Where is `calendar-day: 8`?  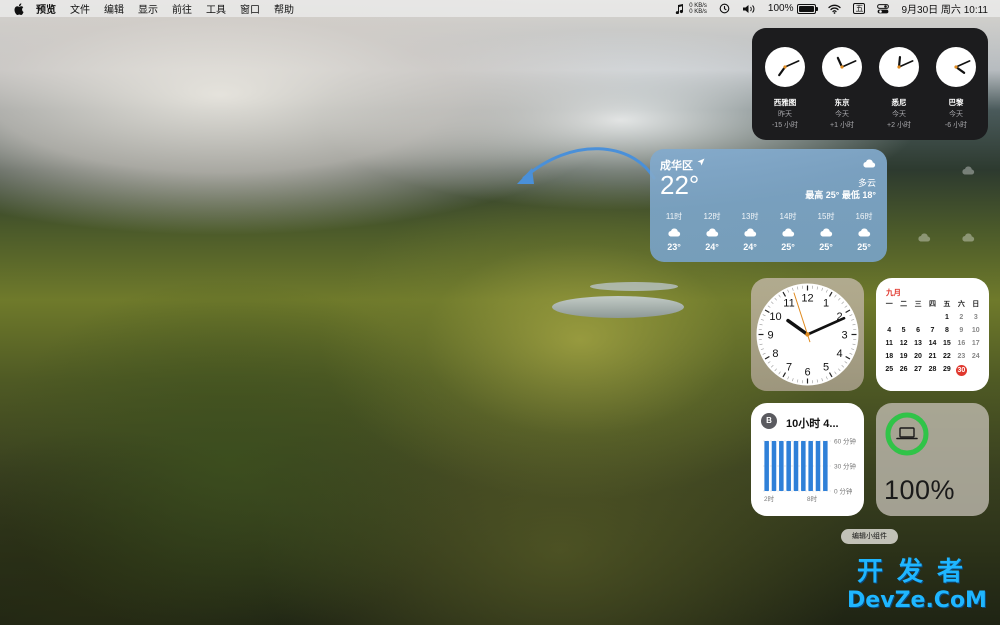 calendar-day: 8 is located at coordinates (946, 330).